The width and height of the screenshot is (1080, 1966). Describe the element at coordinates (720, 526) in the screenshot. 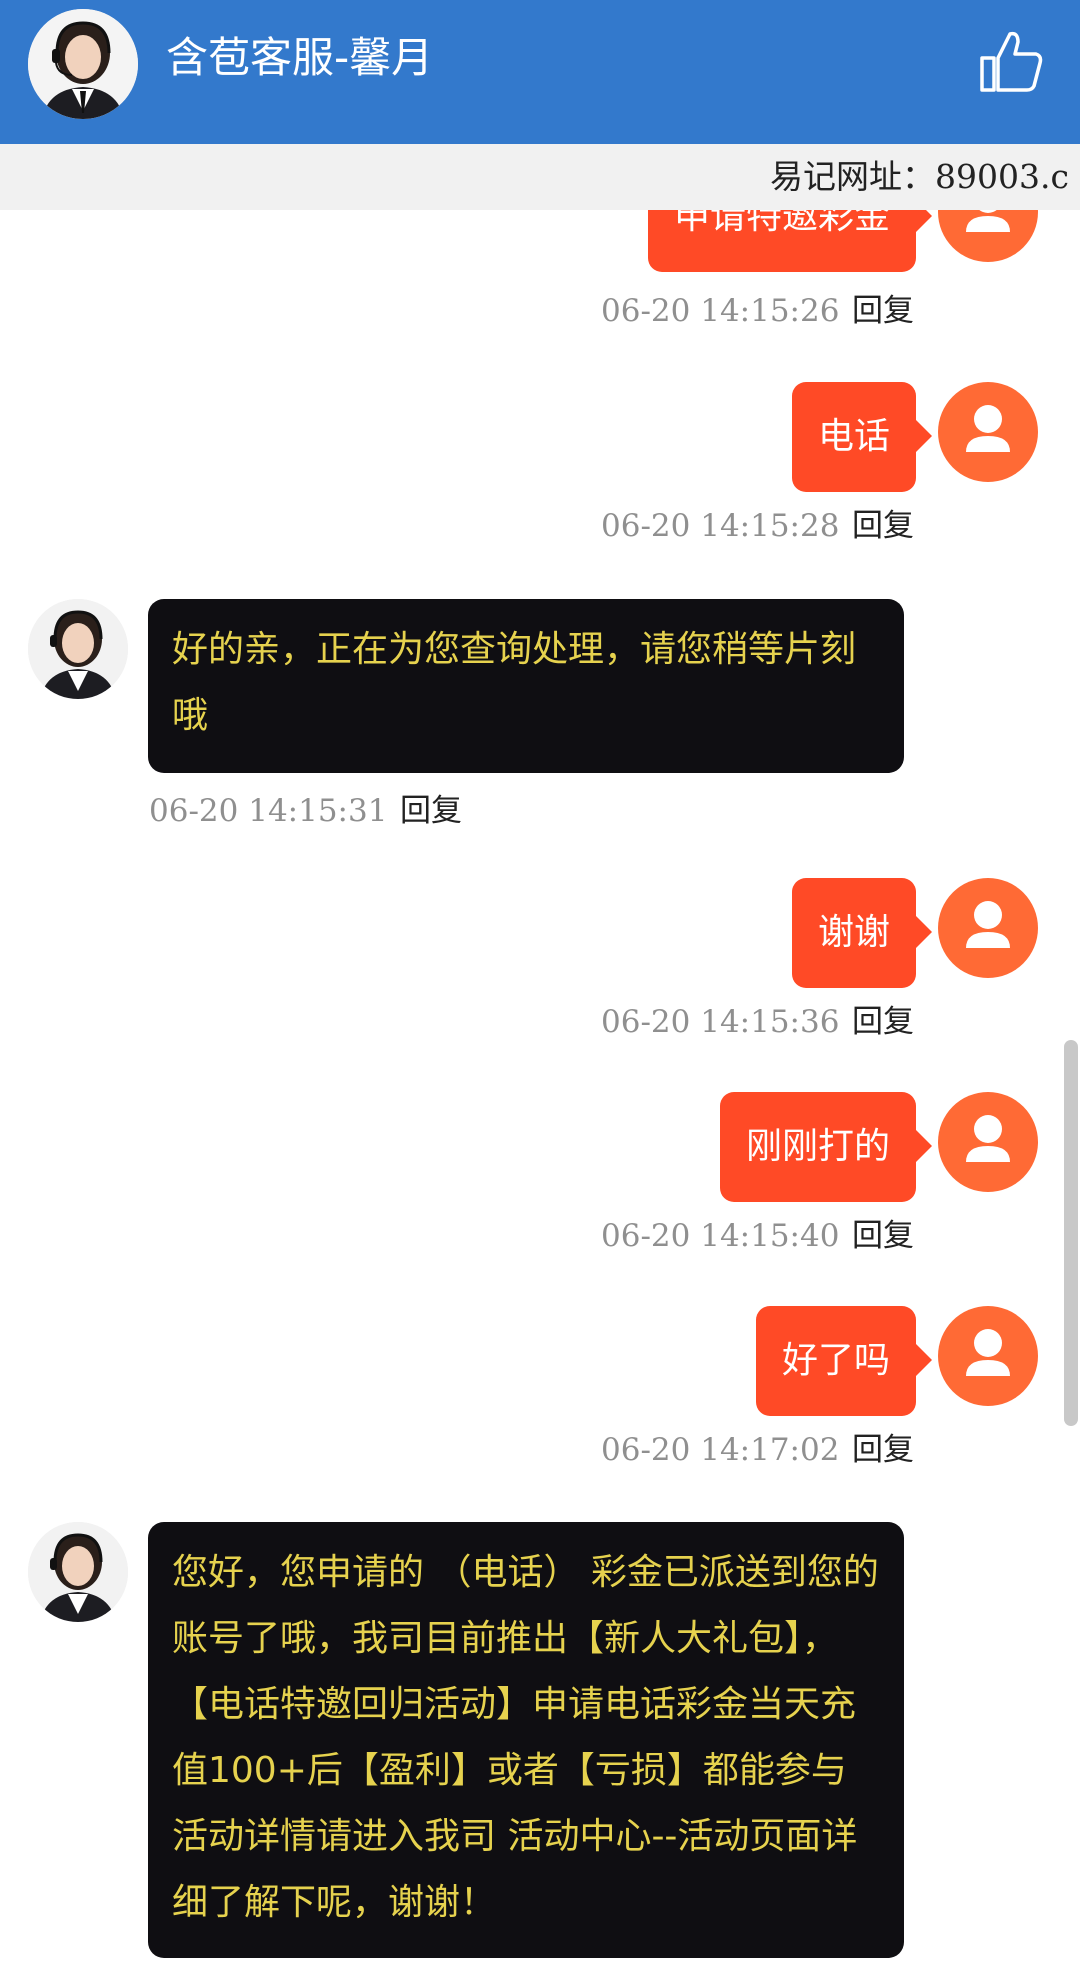

I see `message-timestamp: 06-20 14:15:28` at that location.